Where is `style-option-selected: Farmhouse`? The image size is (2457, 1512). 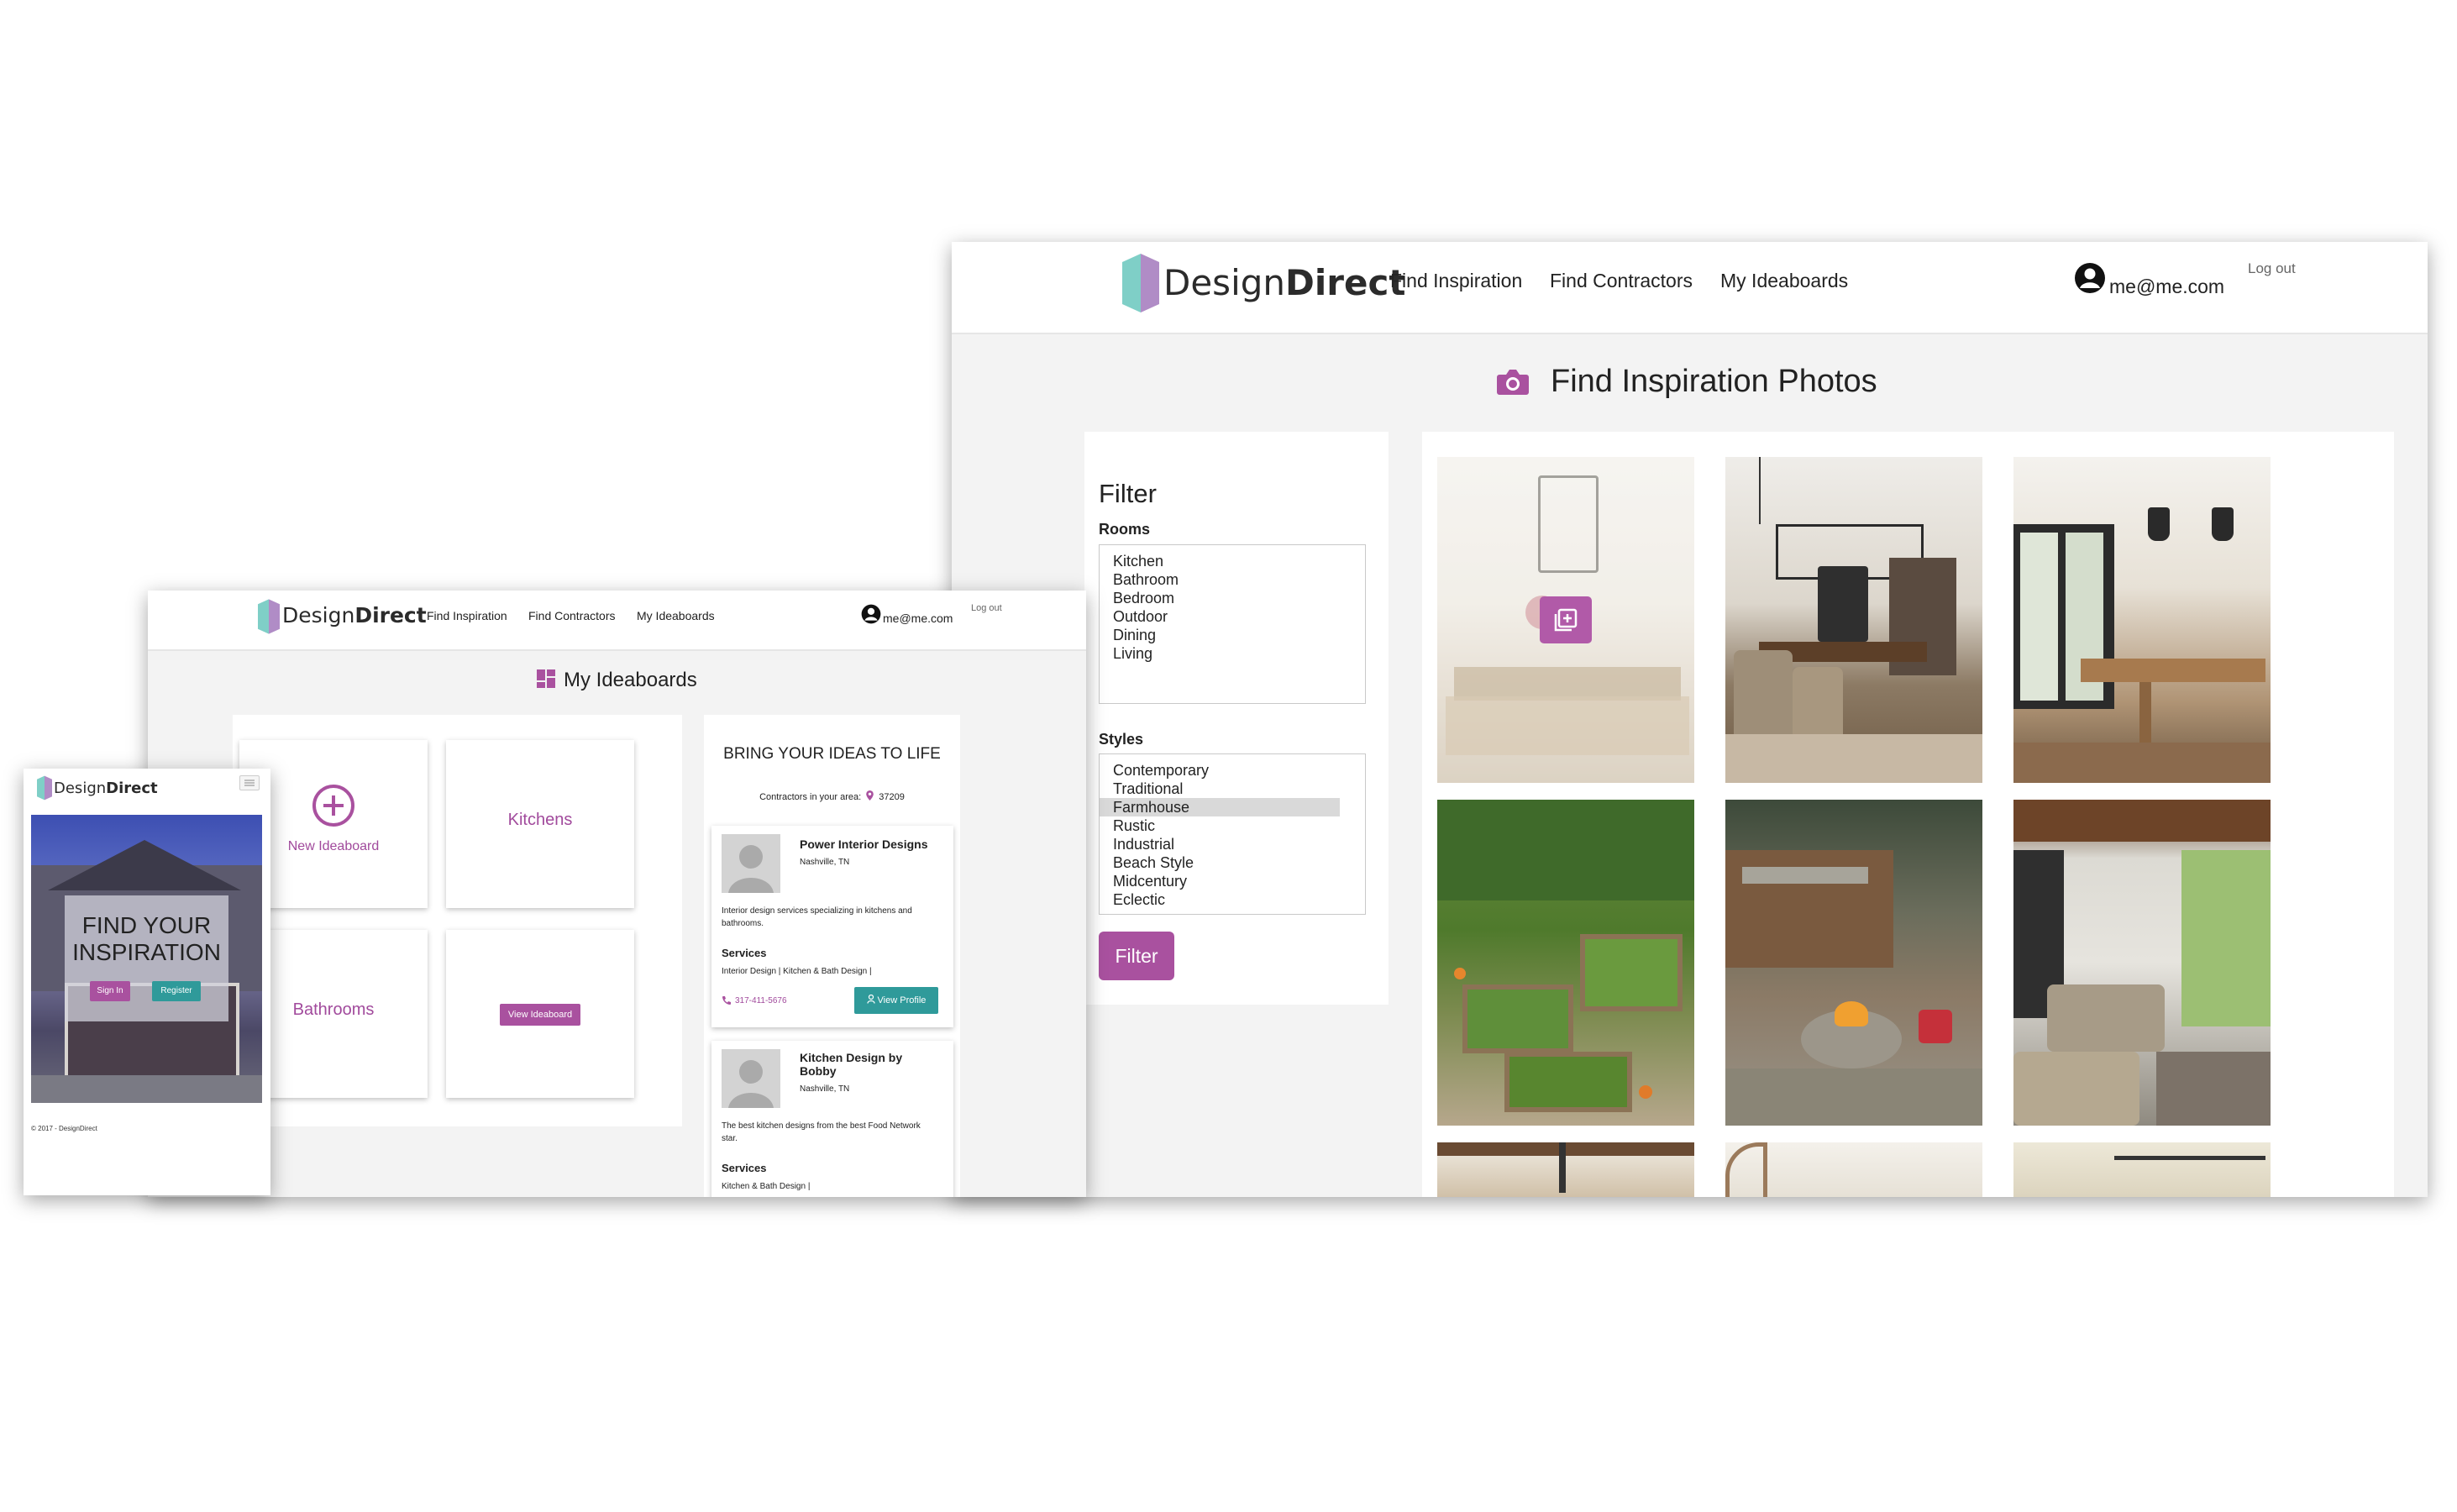 style-option-selected: Farmhouse is located at coordinates (1220, 807).